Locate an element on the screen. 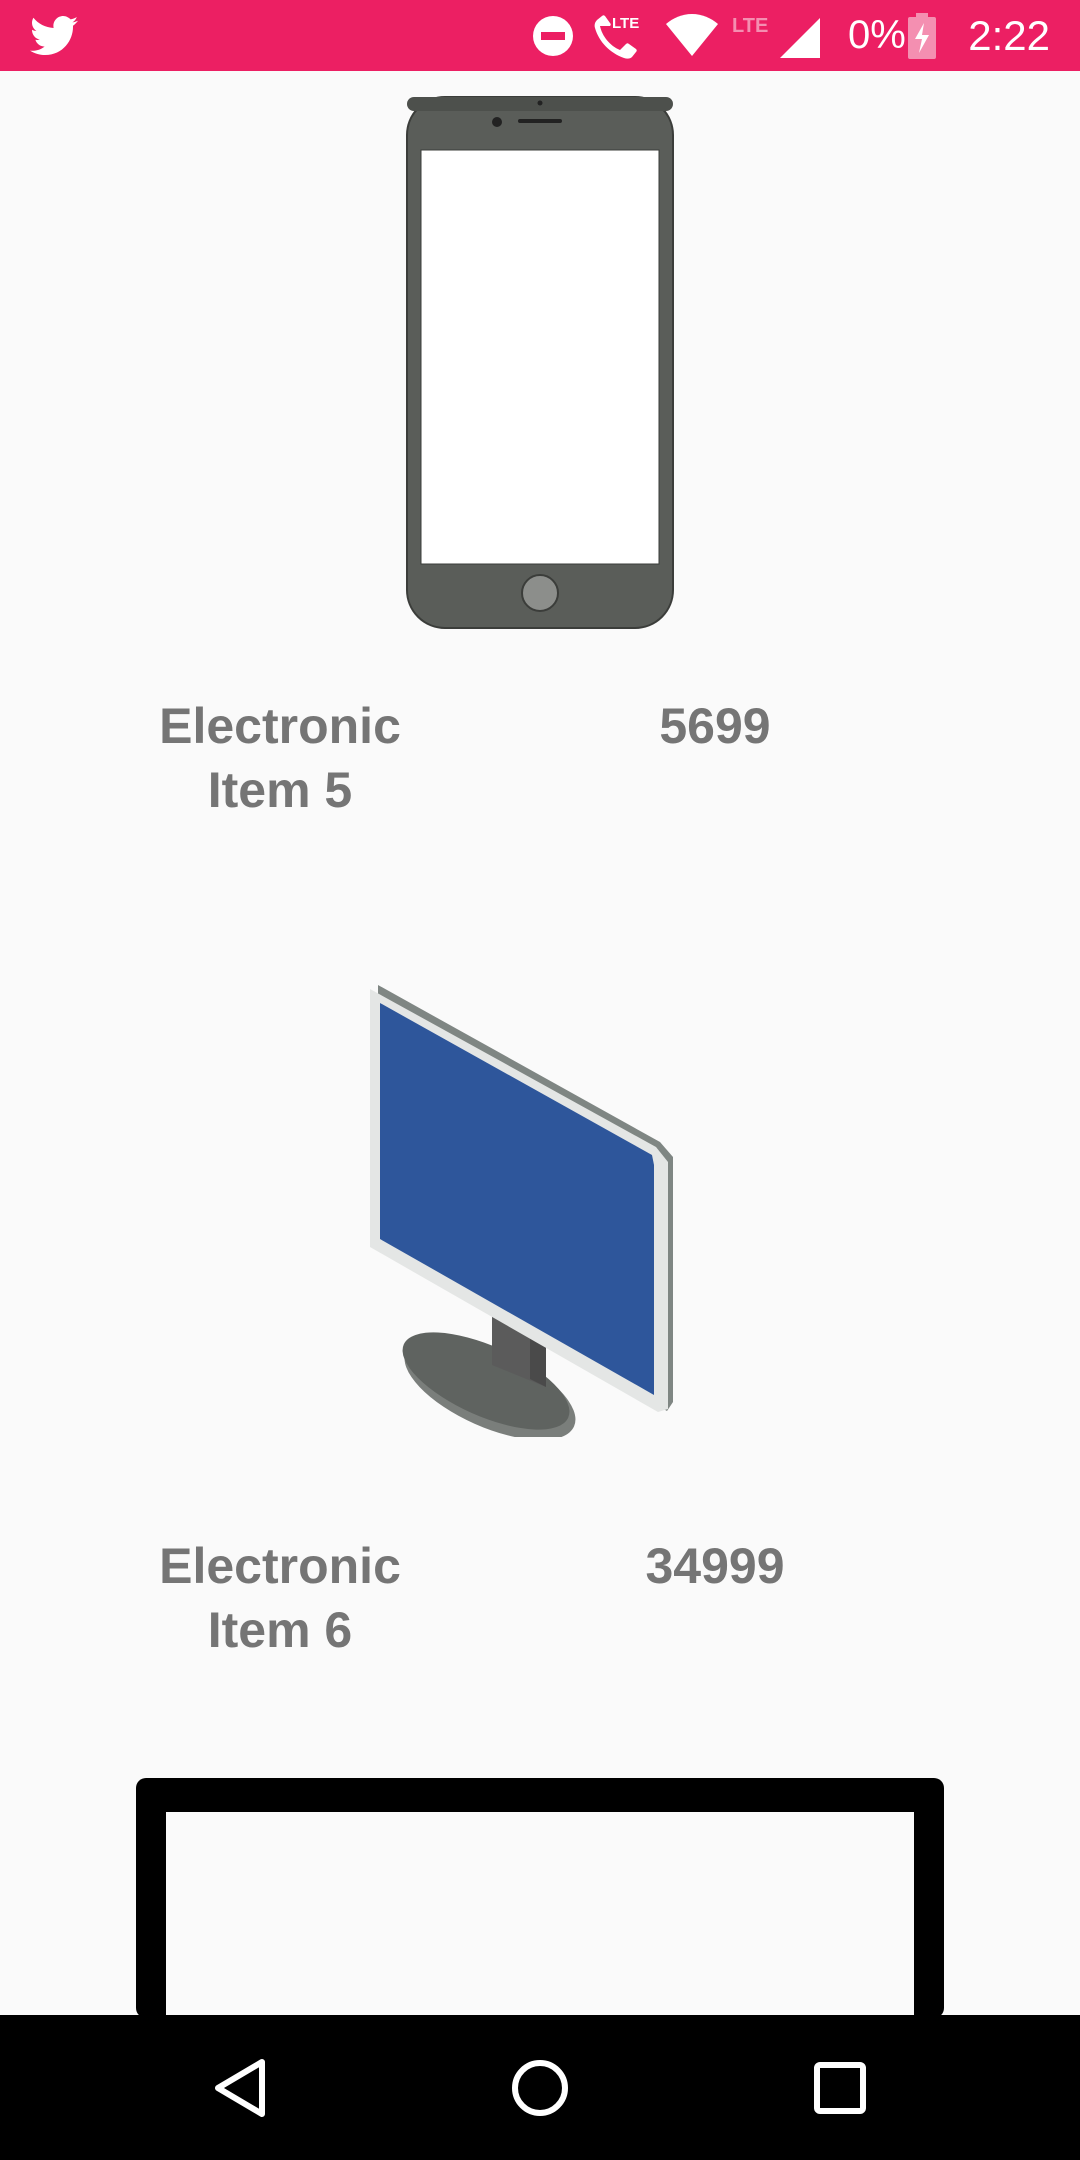 The height and width of the screenshot is (2160, 1080). tv-icon is located at coordinates (540, 1896).